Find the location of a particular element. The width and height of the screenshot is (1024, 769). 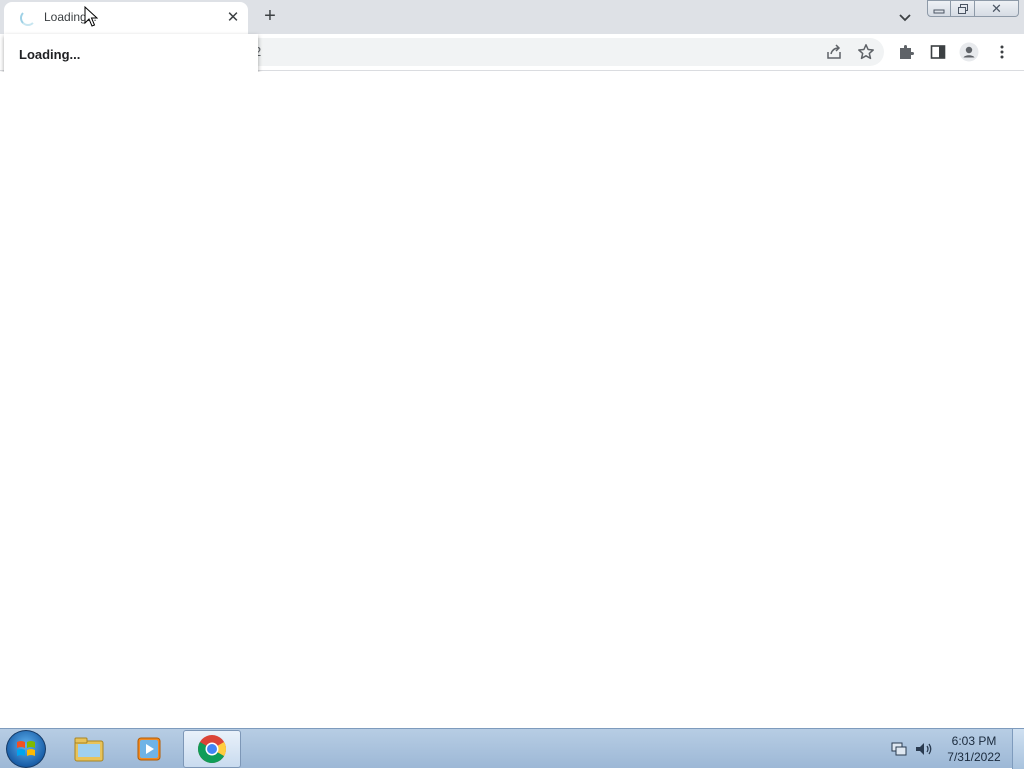

taskbar-file-explorer is located at coordinates (89, 749).